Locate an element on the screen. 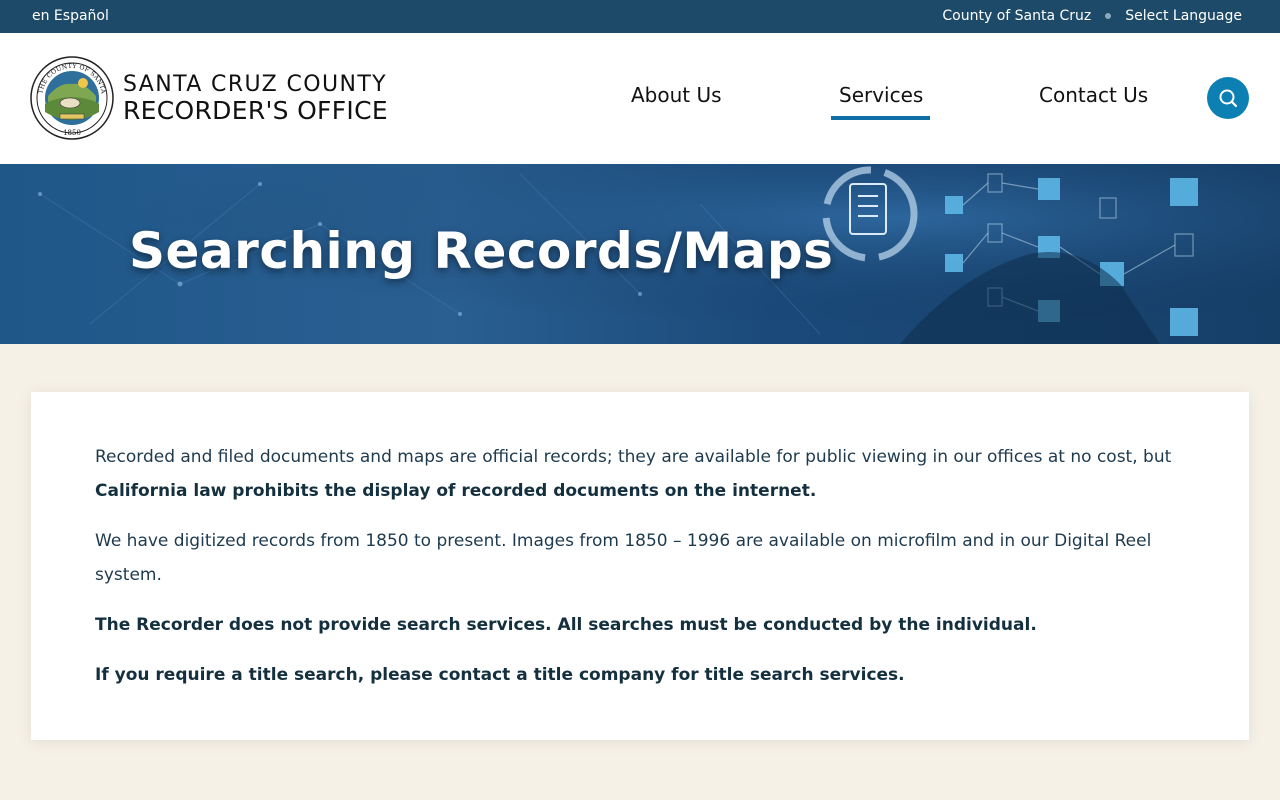 The height and width of the screenshot is (800, 1280). main-navigation: About Us Services Contact Us is located at coordinates (640, 101).